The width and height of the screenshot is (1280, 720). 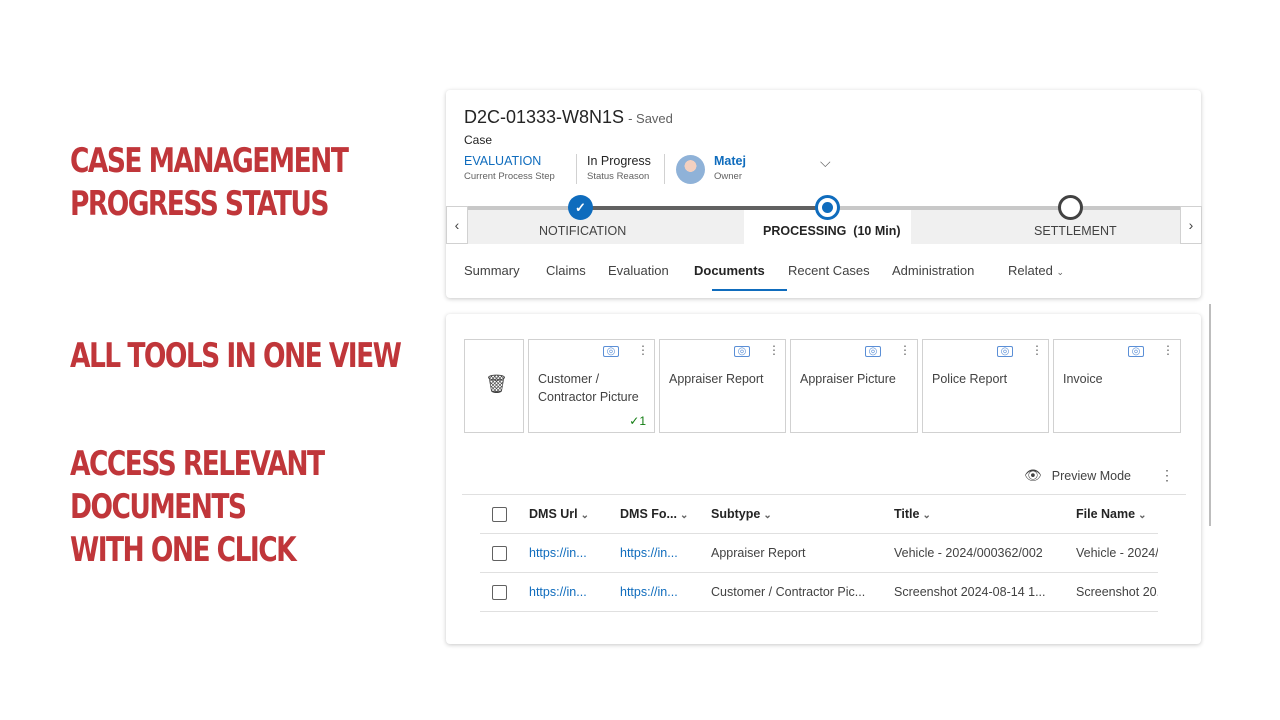 What do you see at coordinates (1191, 225) in the screenshot?
I see `chevron-right-icon: ›` at bounding box center [1191, 225].